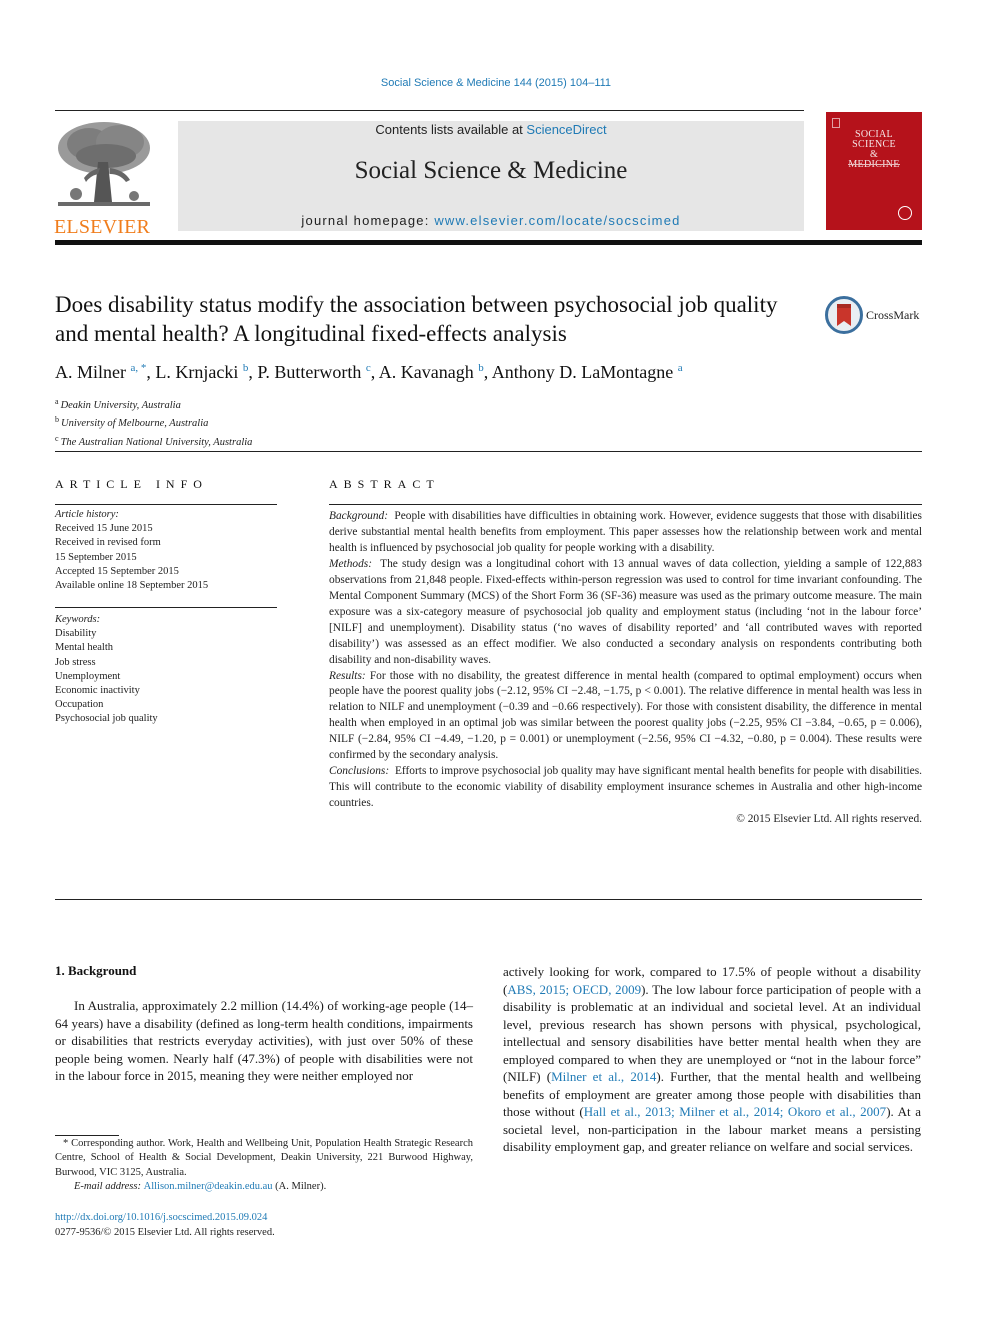 The width and height of the screenshot is (992, 1323). I want to click on affiliation: a Deakin University, Australia, so click(153, 404).